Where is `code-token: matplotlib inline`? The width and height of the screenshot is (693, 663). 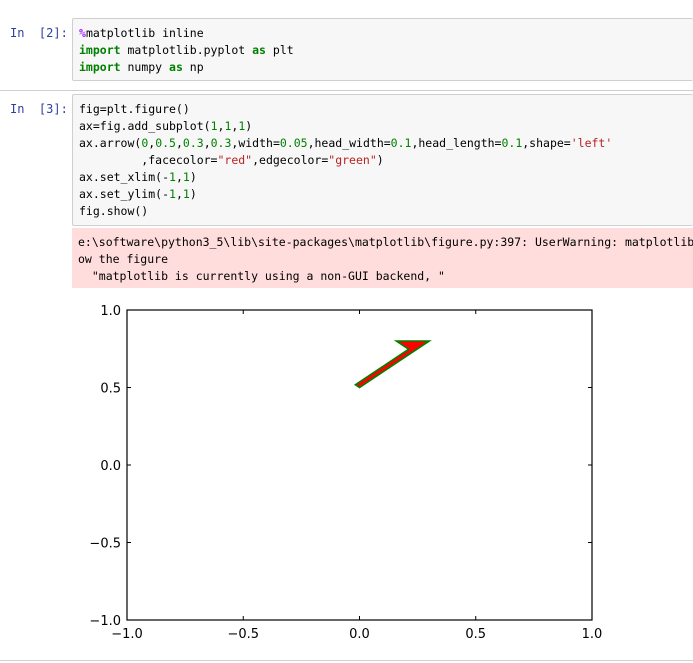 code-token: matplotlib inline is located at coordinates (144, 33).